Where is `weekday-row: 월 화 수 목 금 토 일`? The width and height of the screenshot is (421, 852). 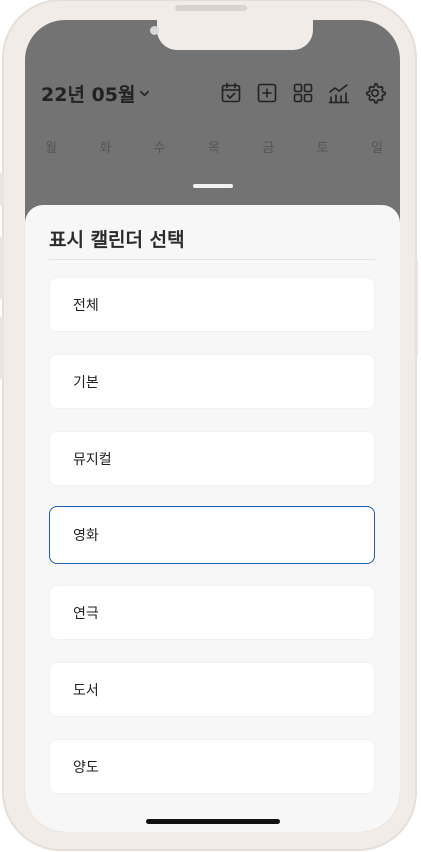 weekday-row: 월 화 수 목 금 토 일 is located at coordinates (214, 146).